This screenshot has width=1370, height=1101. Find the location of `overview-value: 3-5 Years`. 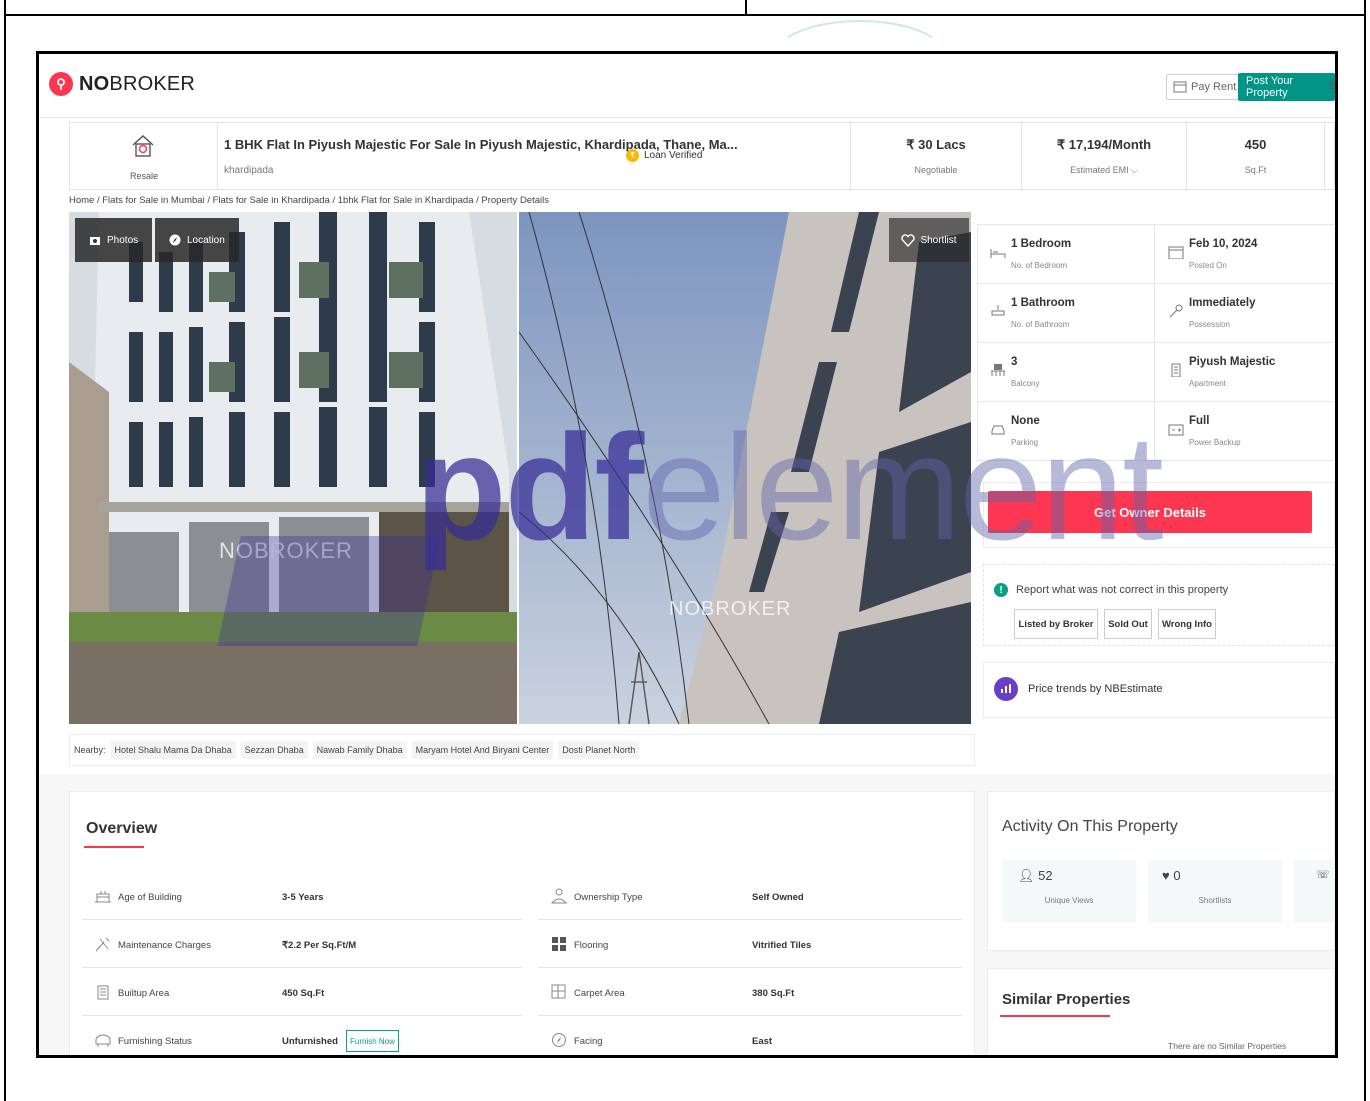

overview-value: 3-5 Years is located at coordinates (303, 897).